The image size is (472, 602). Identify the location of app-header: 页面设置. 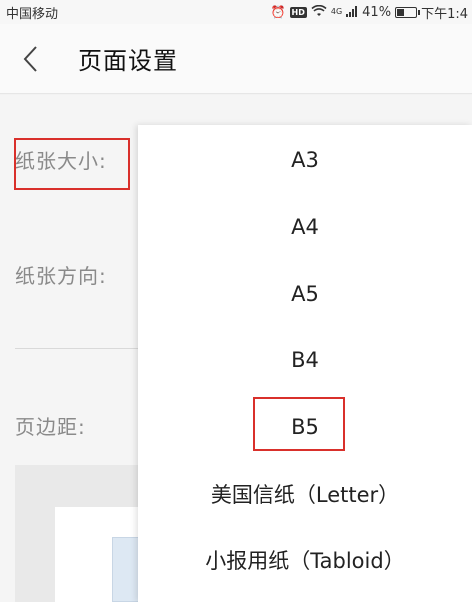
(236, 59).